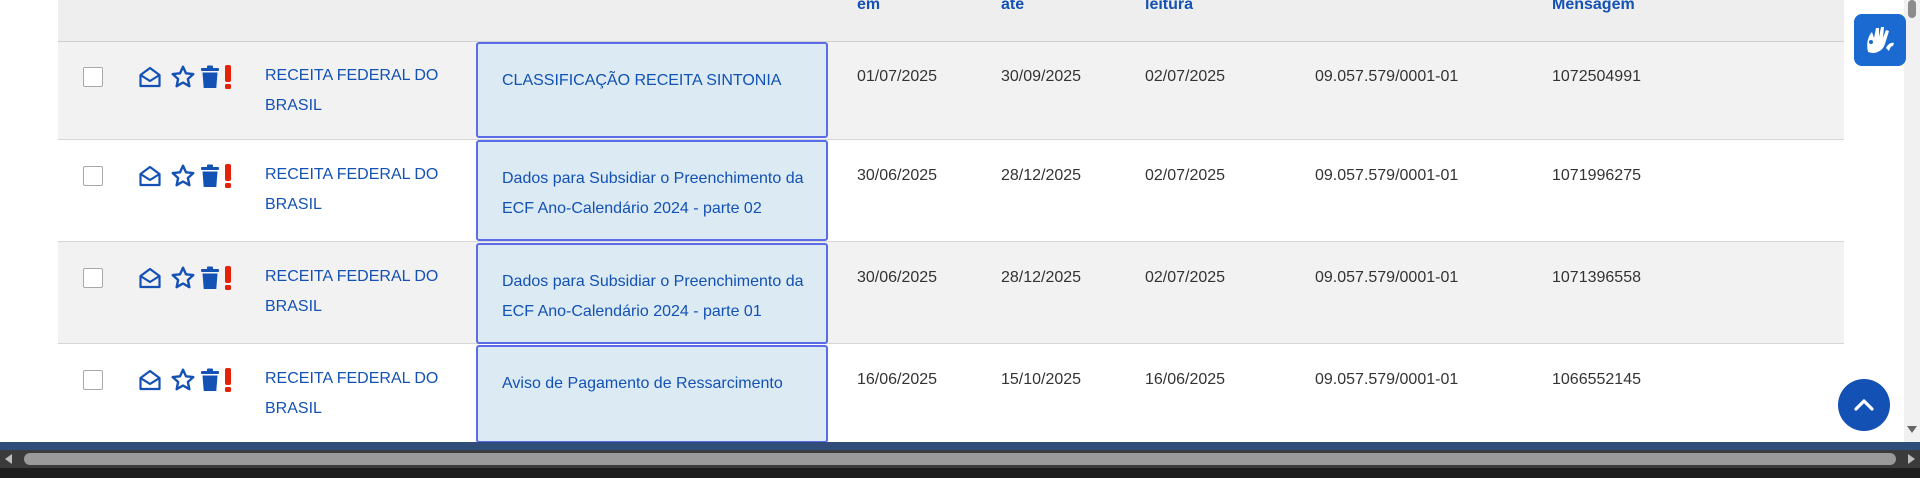 Image resolution: width=1920 pixels, height=478 pixels. I want to click on until-date-cell: 15/10/2025, so click(1041, 379).